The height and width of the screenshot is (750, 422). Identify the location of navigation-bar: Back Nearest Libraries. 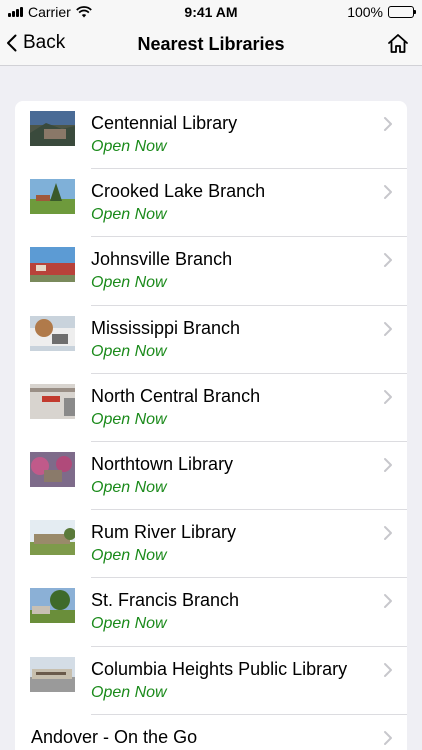
(211, 45).